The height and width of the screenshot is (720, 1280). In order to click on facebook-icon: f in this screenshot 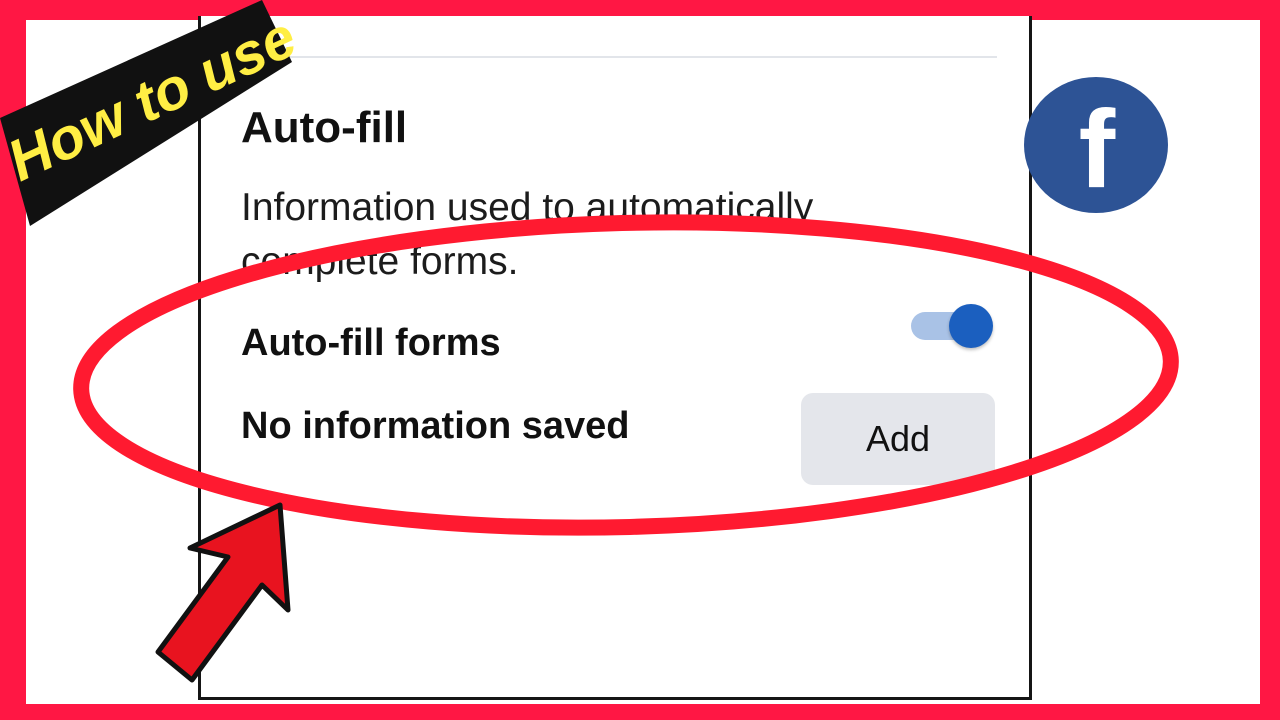, I will do `click(1096, 145)`.